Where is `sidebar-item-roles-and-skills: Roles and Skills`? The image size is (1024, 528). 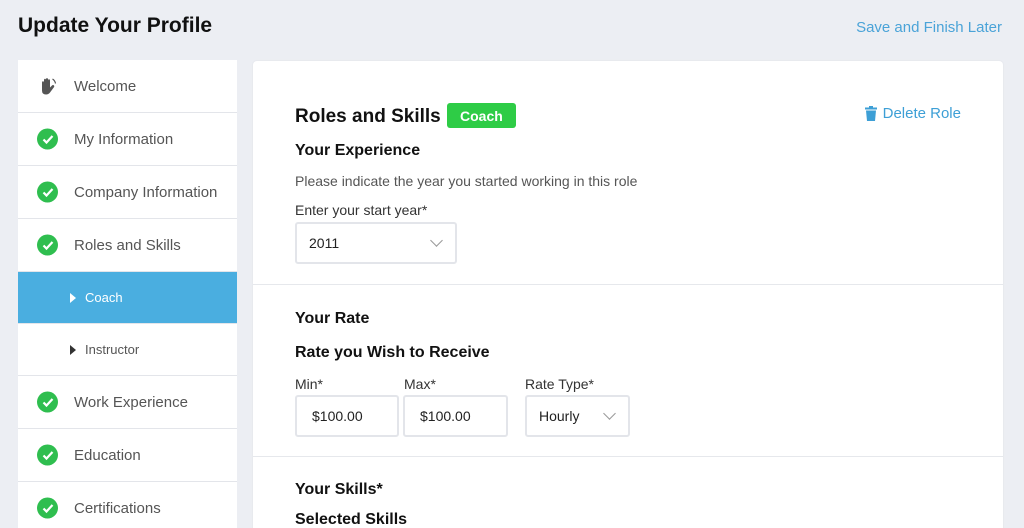
sidebar-item-roles-and-skills: Roles and Skills is located at coordinates (127, 245).